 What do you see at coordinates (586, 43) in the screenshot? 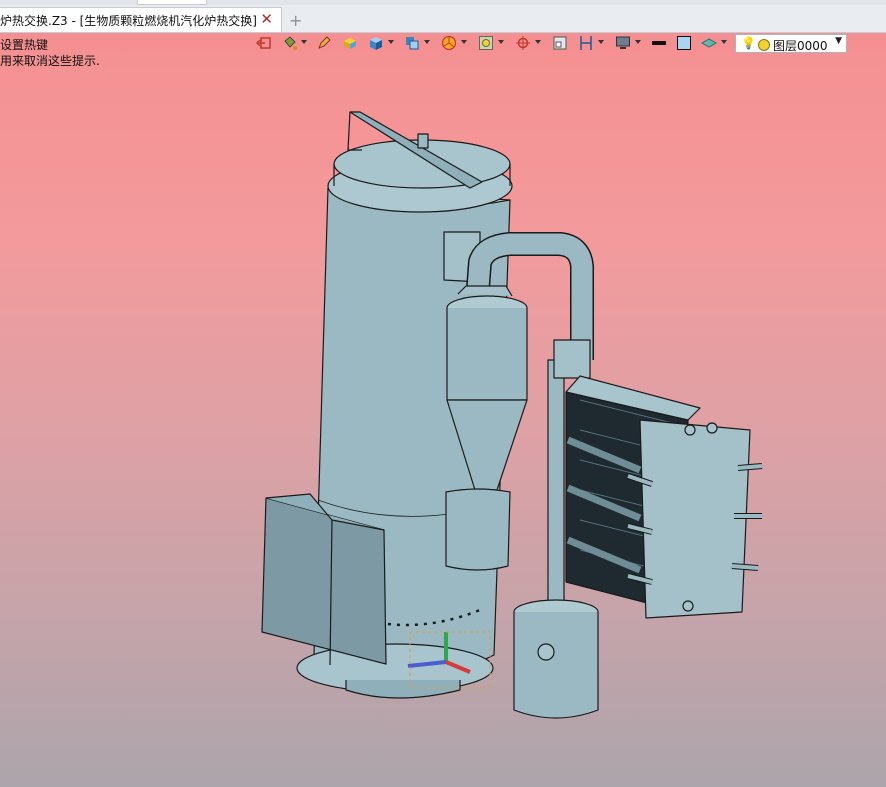
I see `bracket-icon` at bounding box center [586, 43].